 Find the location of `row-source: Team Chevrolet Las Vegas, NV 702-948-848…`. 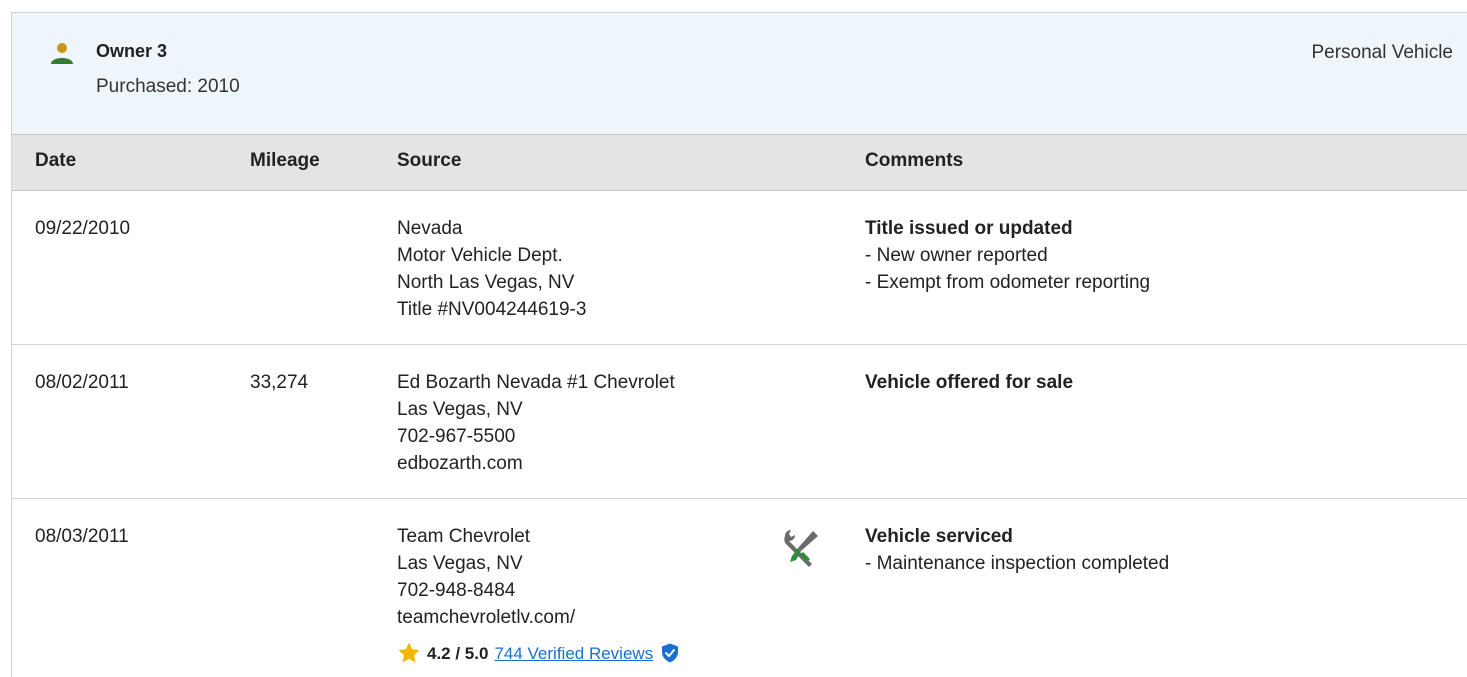

row-source: Team Chevrolet Las Vegas, NV 702-948-848… is located at coordinates (538, 595).